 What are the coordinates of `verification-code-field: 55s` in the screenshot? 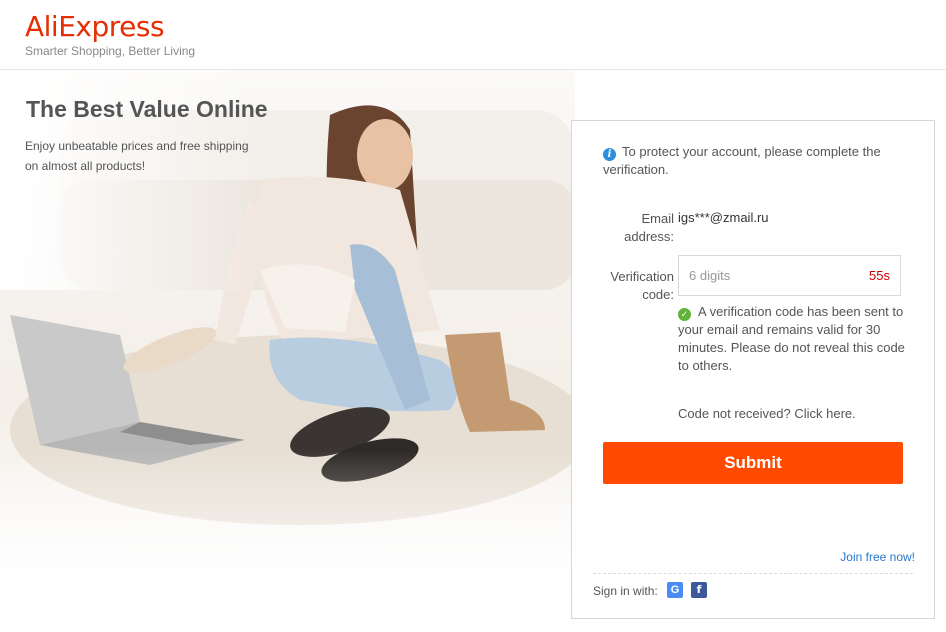 It's located at (789, 275).